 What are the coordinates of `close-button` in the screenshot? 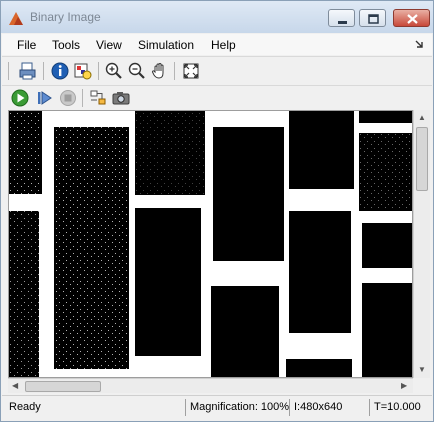 It's located at (411, 18).